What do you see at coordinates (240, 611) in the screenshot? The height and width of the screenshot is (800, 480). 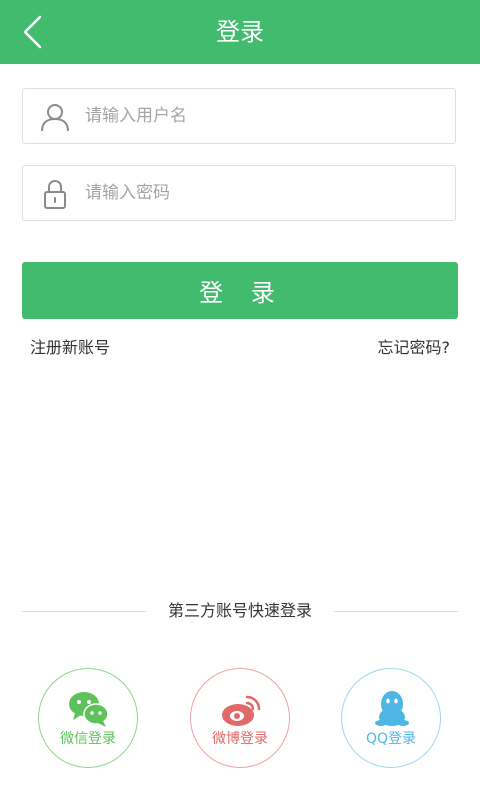 I see `third-party-divider: 第三方账号快速登录` at bounding box center [240, 611].